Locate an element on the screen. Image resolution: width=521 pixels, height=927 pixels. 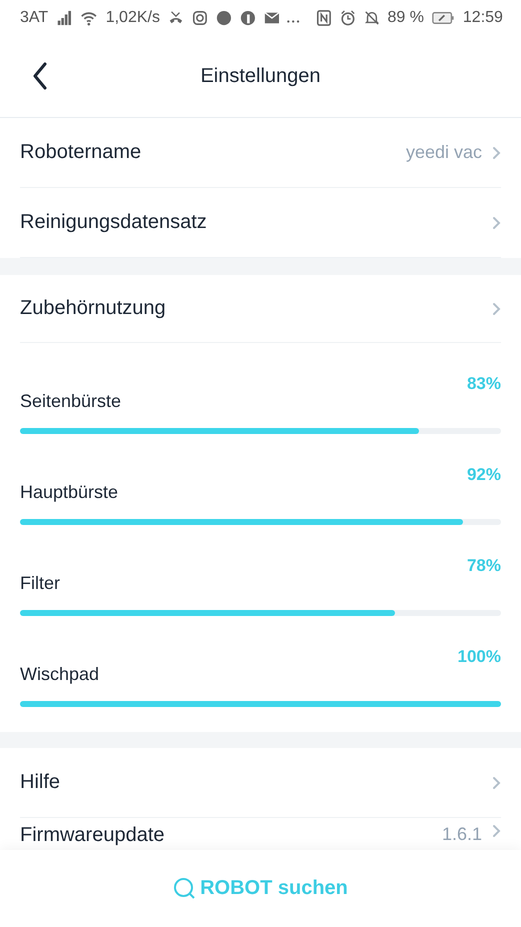
carrier-text: 3AT is located at coordinates (34, 18).